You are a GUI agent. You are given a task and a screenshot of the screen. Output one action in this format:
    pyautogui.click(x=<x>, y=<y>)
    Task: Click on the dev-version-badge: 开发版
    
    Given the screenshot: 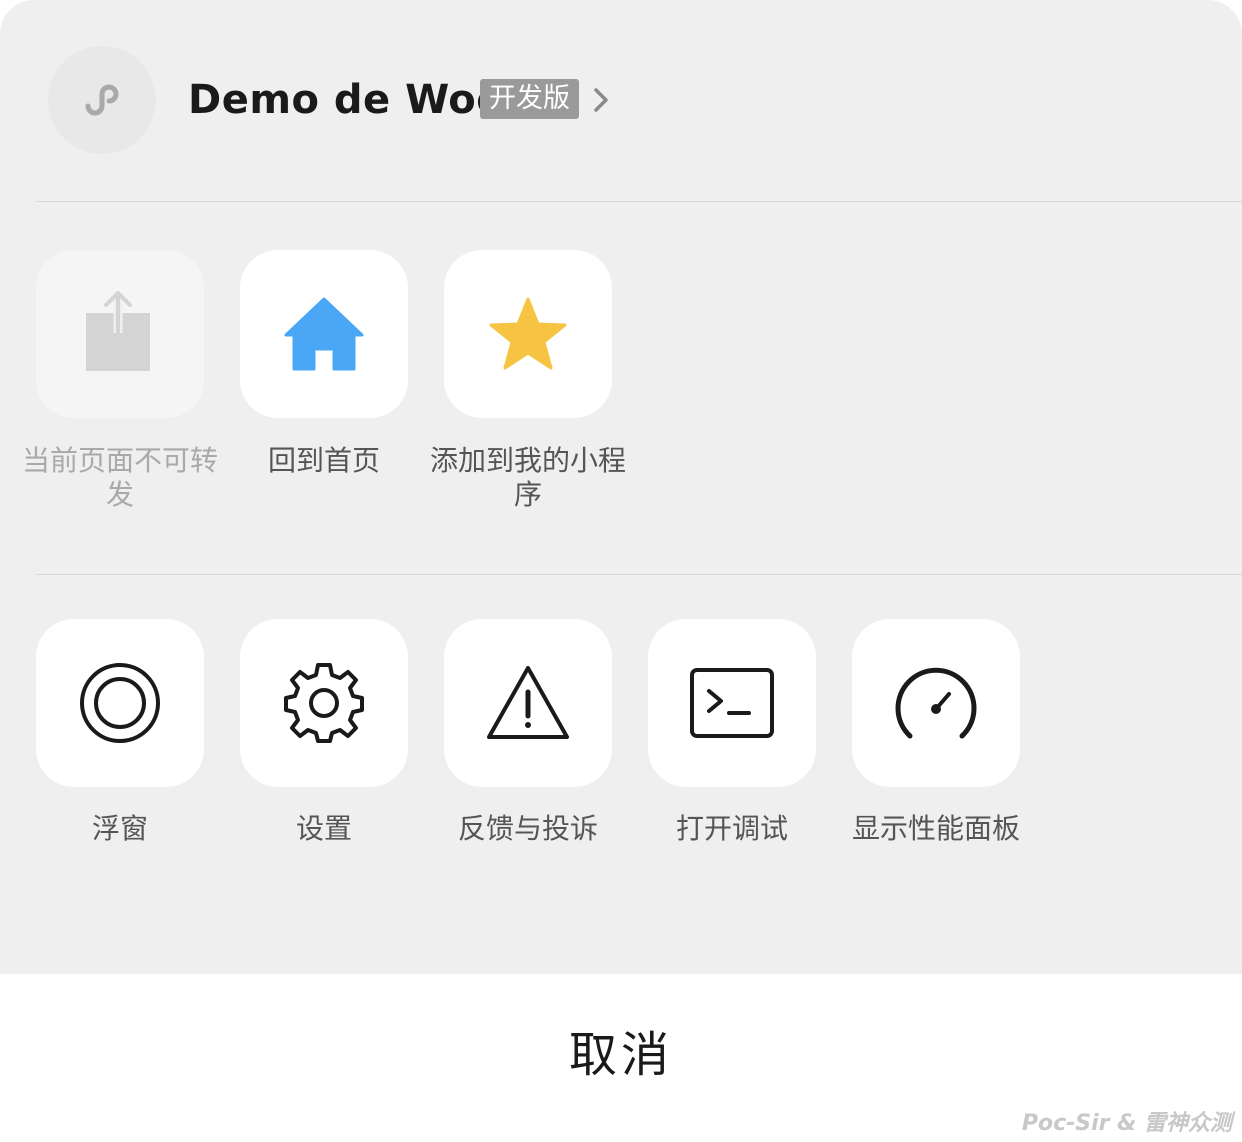 What is the action you would take?
    pyautogui.click(x=529, y=99)
    